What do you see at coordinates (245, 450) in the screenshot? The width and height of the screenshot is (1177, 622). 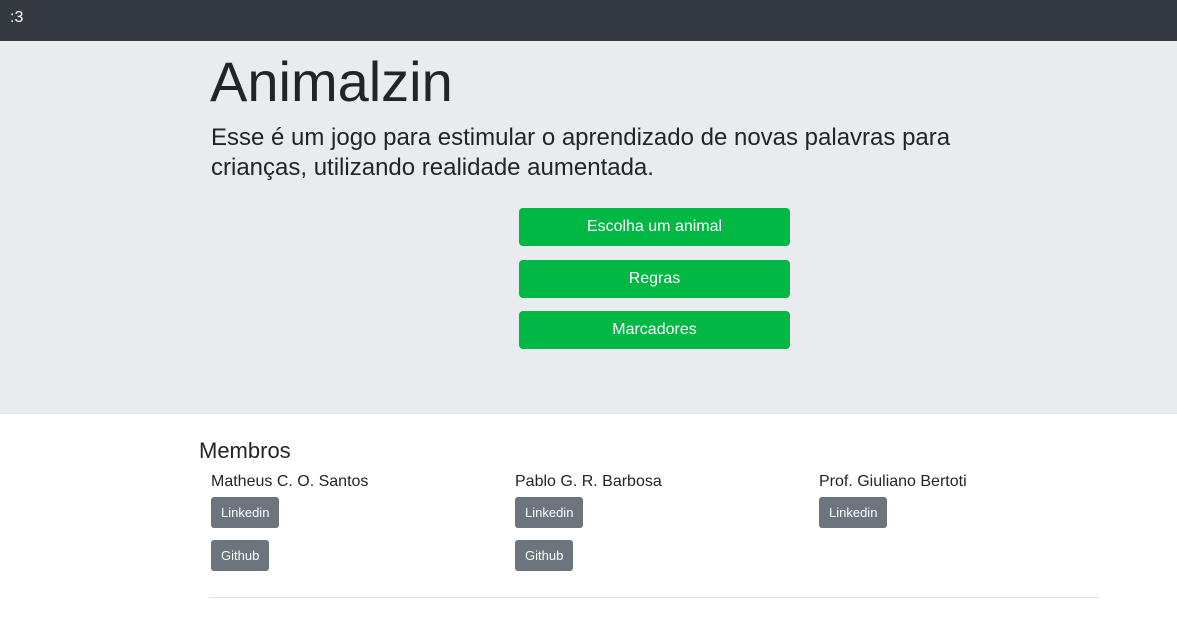 I see `members-heading: Membros` at bounding box center [245, 450].